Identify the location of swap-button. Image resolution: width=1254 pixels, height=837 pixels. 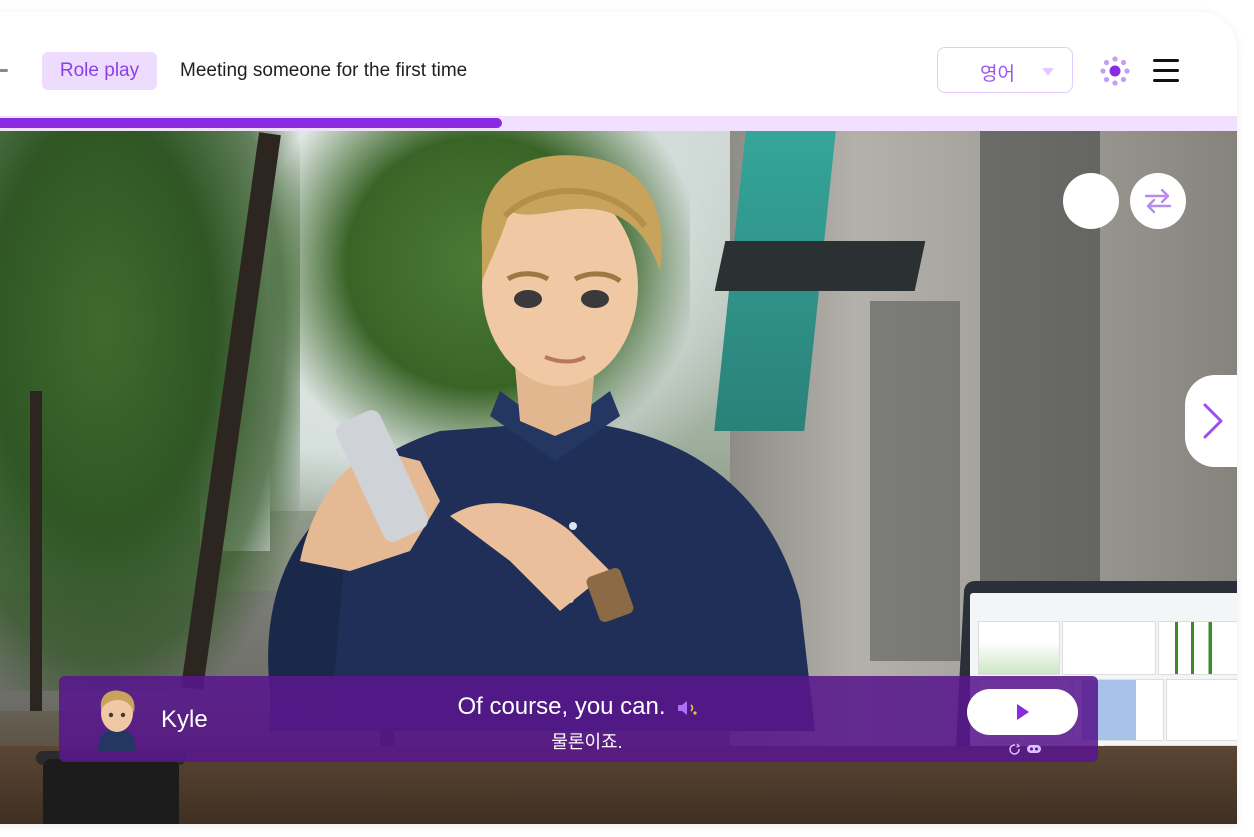
(1158, 201).